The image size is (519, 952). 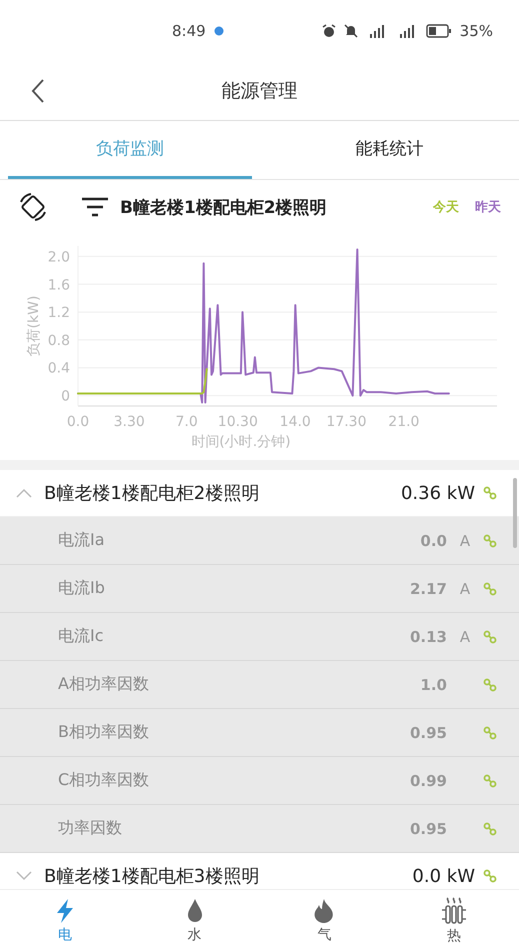 What do you see at coordinates (65, 921) in the screenshot?
I see `nav-tab: 电` at bounding box center [65, 921].